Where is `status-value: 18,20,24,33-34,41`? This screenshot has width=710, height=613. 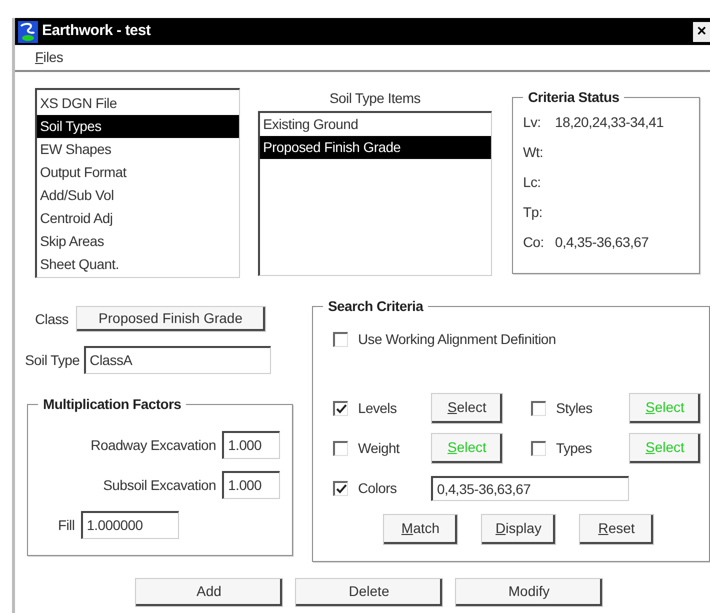 status-value: 18,20,24,33-34,41 is located at coordinates (609, 122).